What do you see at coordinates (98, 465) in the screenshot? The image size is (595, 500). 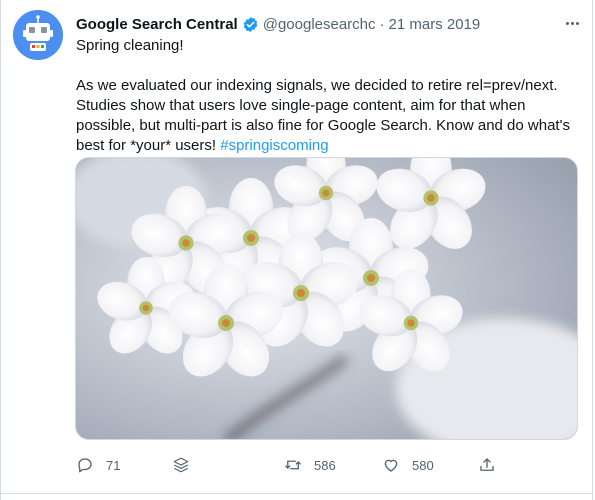 I see `reply-button: 71` at bounding box center [98, 465].